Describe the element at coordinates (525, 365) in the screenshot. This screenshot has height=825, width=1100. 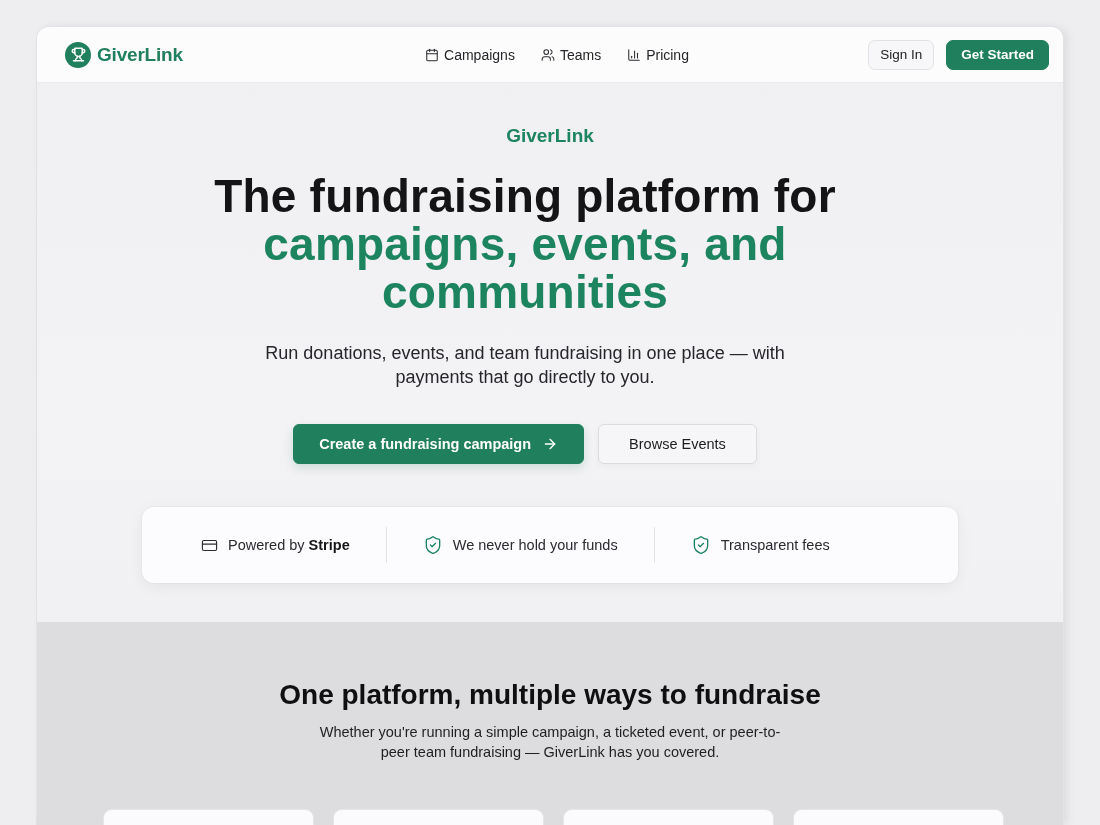
I see `hero-subtitle: Run donations, events, and team fundraising in one place — with payments that go directly to you.` at that location.